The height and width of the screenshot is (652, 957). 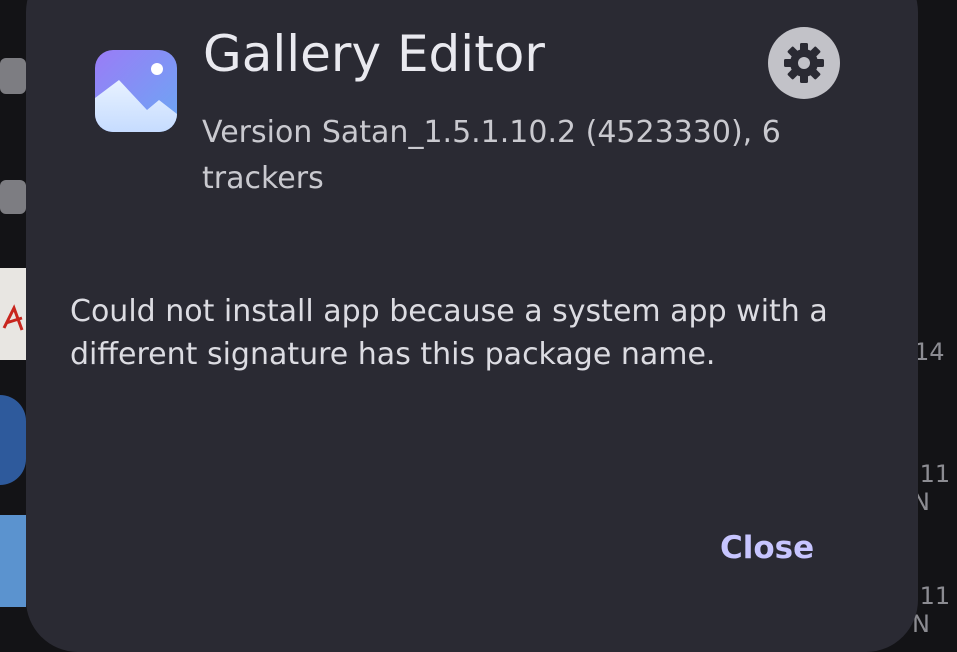 I want to click on settings-button, so click(x=804, y=63).